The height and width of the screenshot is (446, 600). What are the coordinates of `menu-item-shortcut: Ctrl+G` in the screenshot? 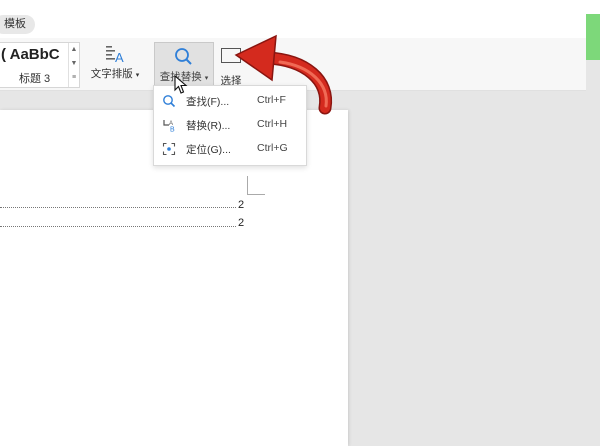 It's located at (272, 148).